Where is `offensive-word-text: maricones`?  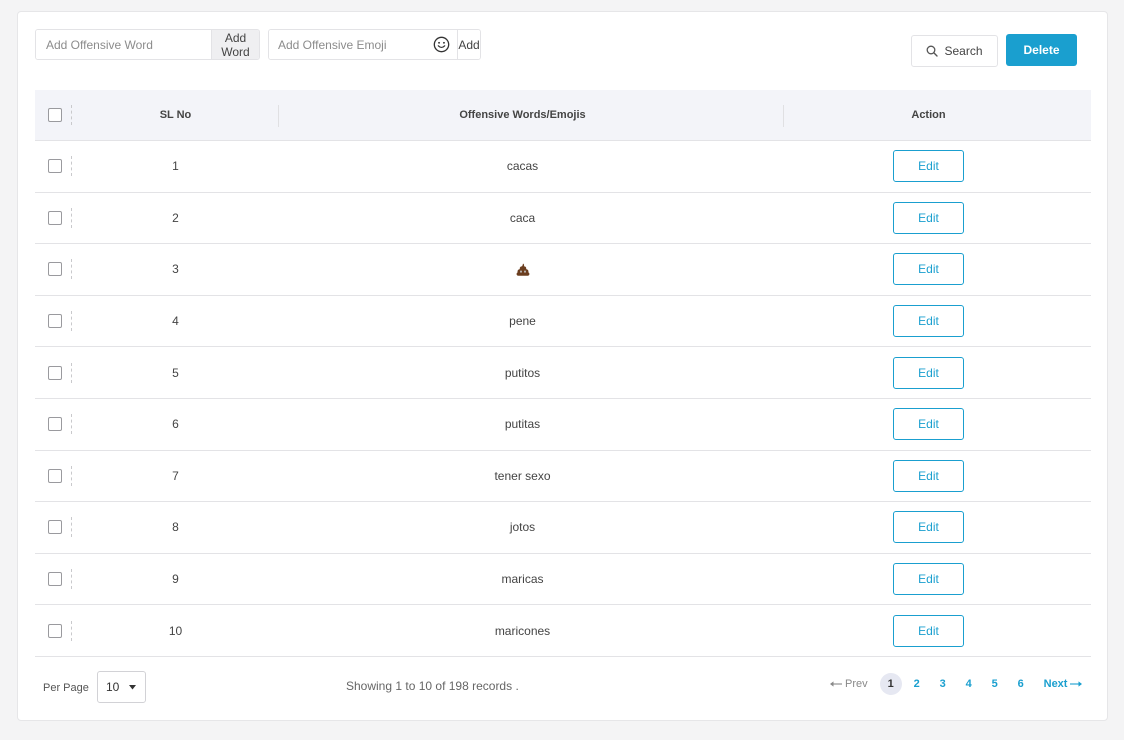
offensive-word-text: maricones is located at coordinates (522, 630).